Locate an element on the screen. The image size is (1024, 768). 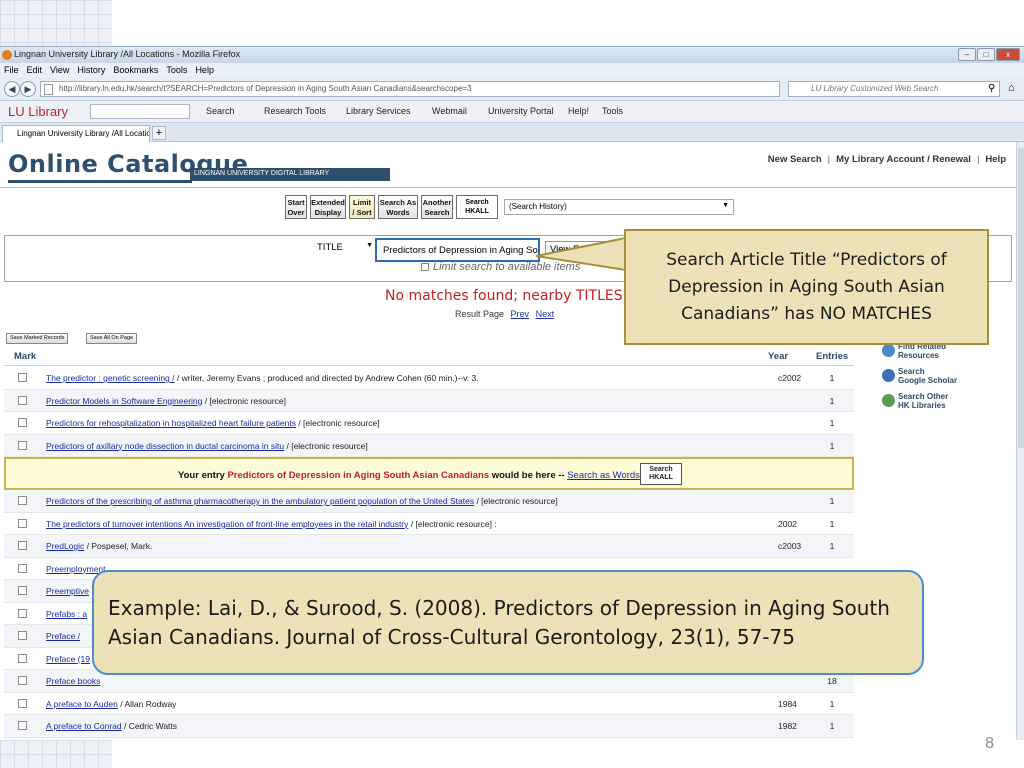
menu-view: View is located at coordinates (59, 70).